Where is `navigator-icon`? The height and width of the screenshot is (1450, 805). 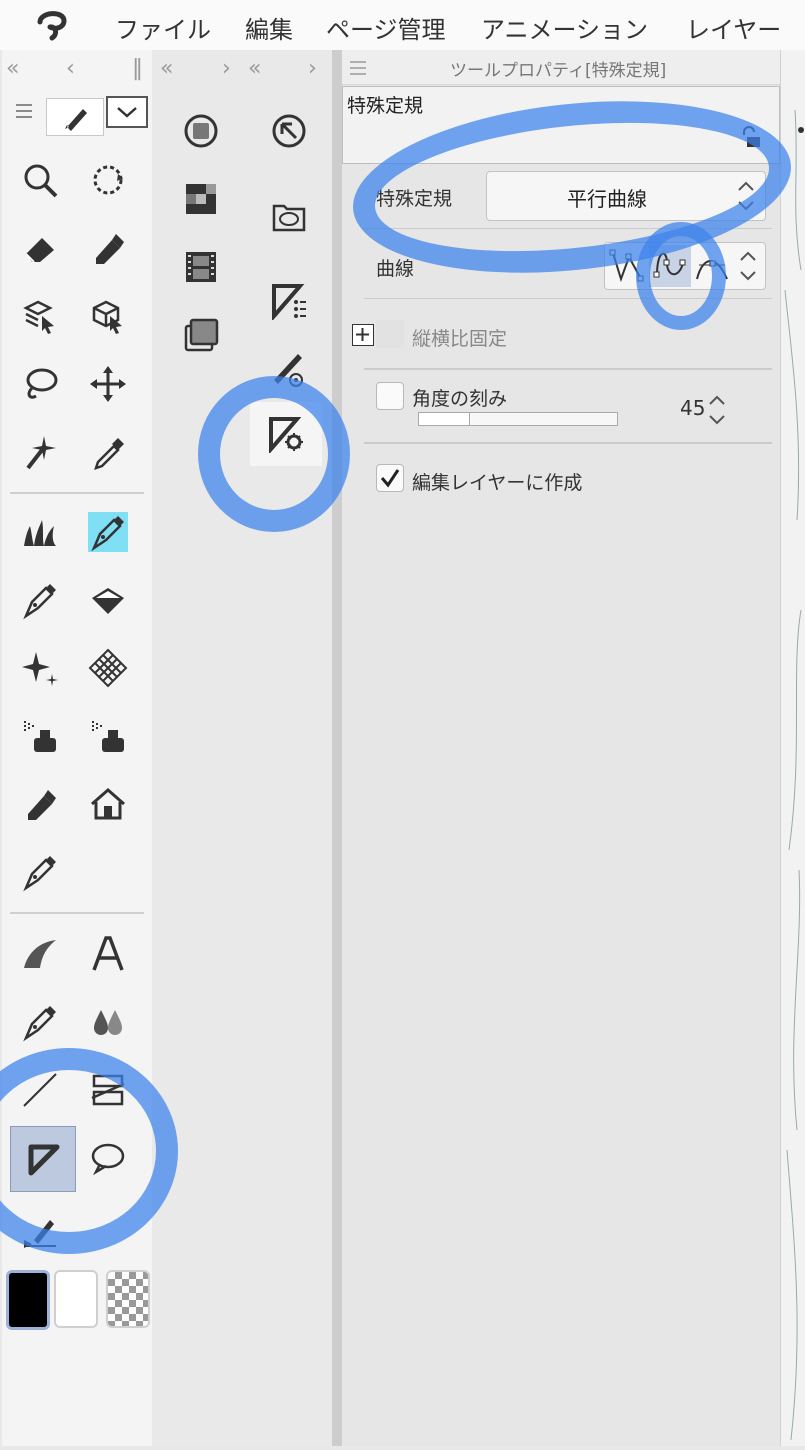
navigator-icon is located at coordinates (289, 131).